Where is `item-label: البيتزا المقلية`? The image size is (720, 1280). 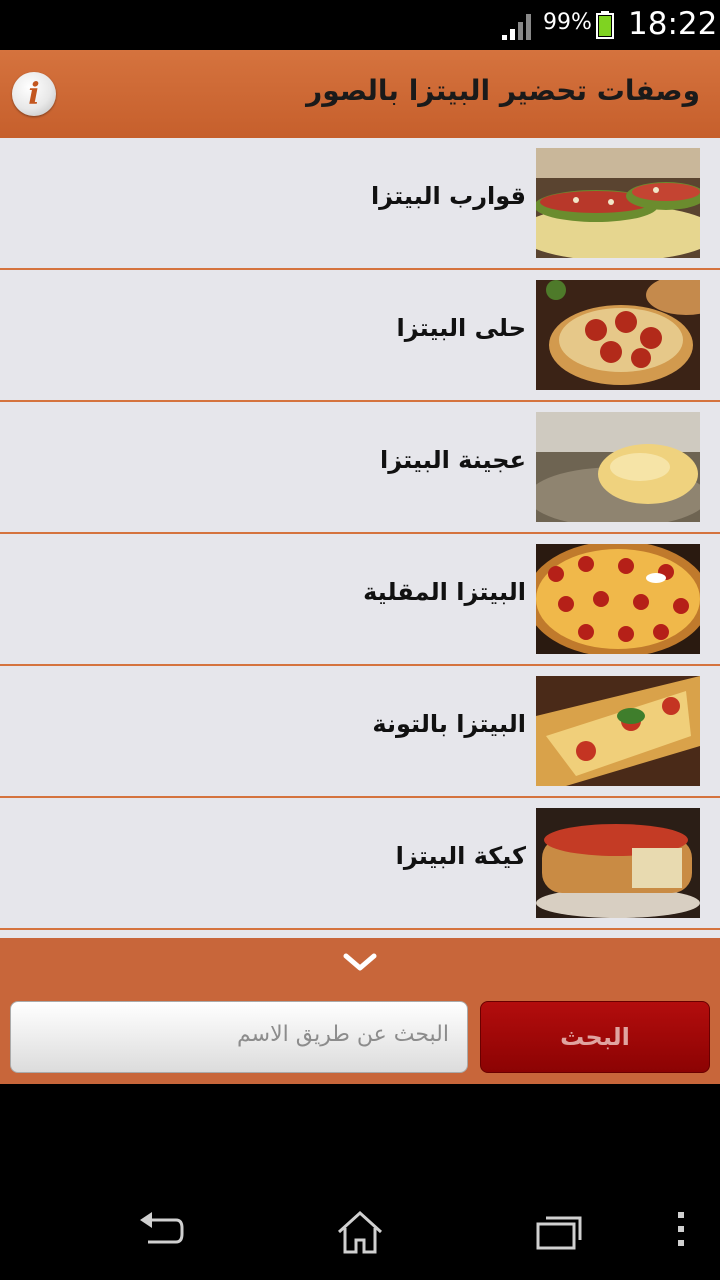 item-label: البيتزا المقلية is located at coordinates (444, 592).